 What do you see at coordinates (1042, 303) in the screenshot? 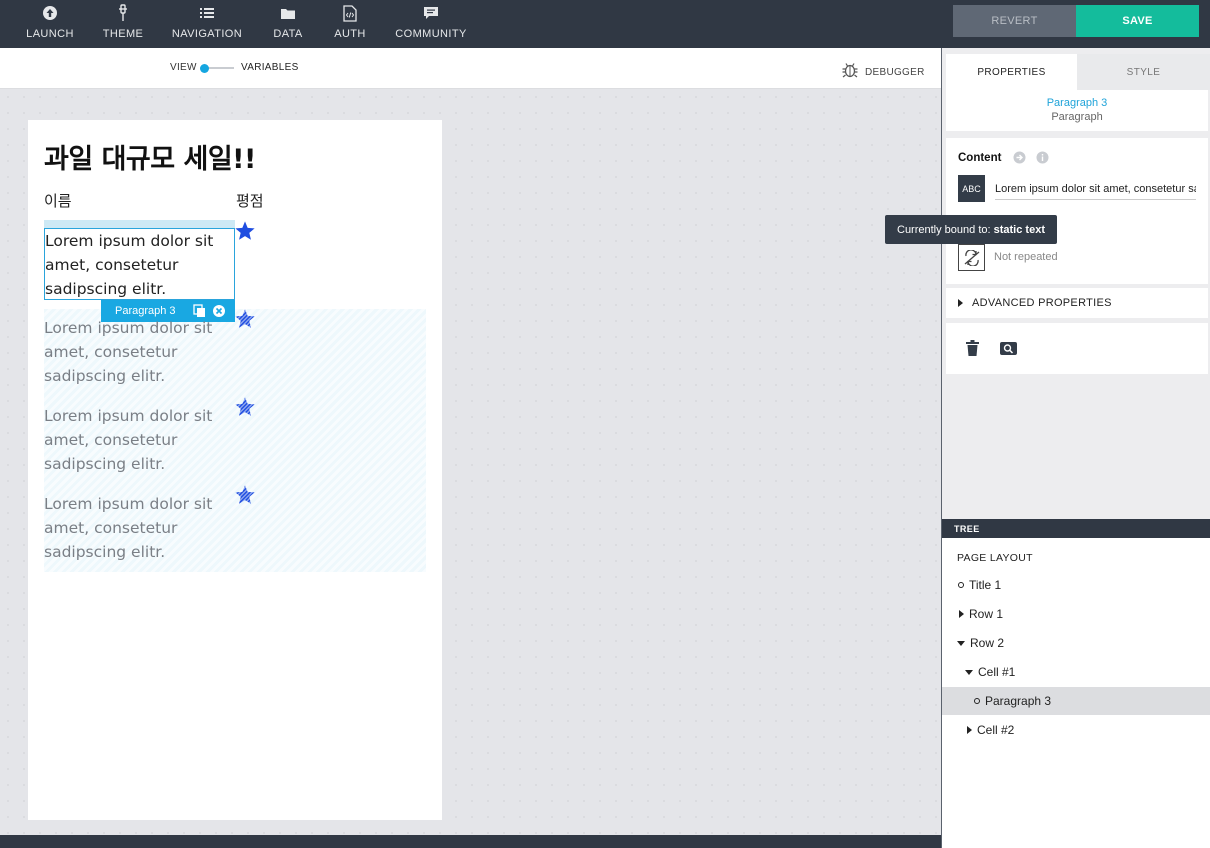
I see `advanced-properties-label: ADVANCED PROPERTIES` at bounding box center [1042, 303].